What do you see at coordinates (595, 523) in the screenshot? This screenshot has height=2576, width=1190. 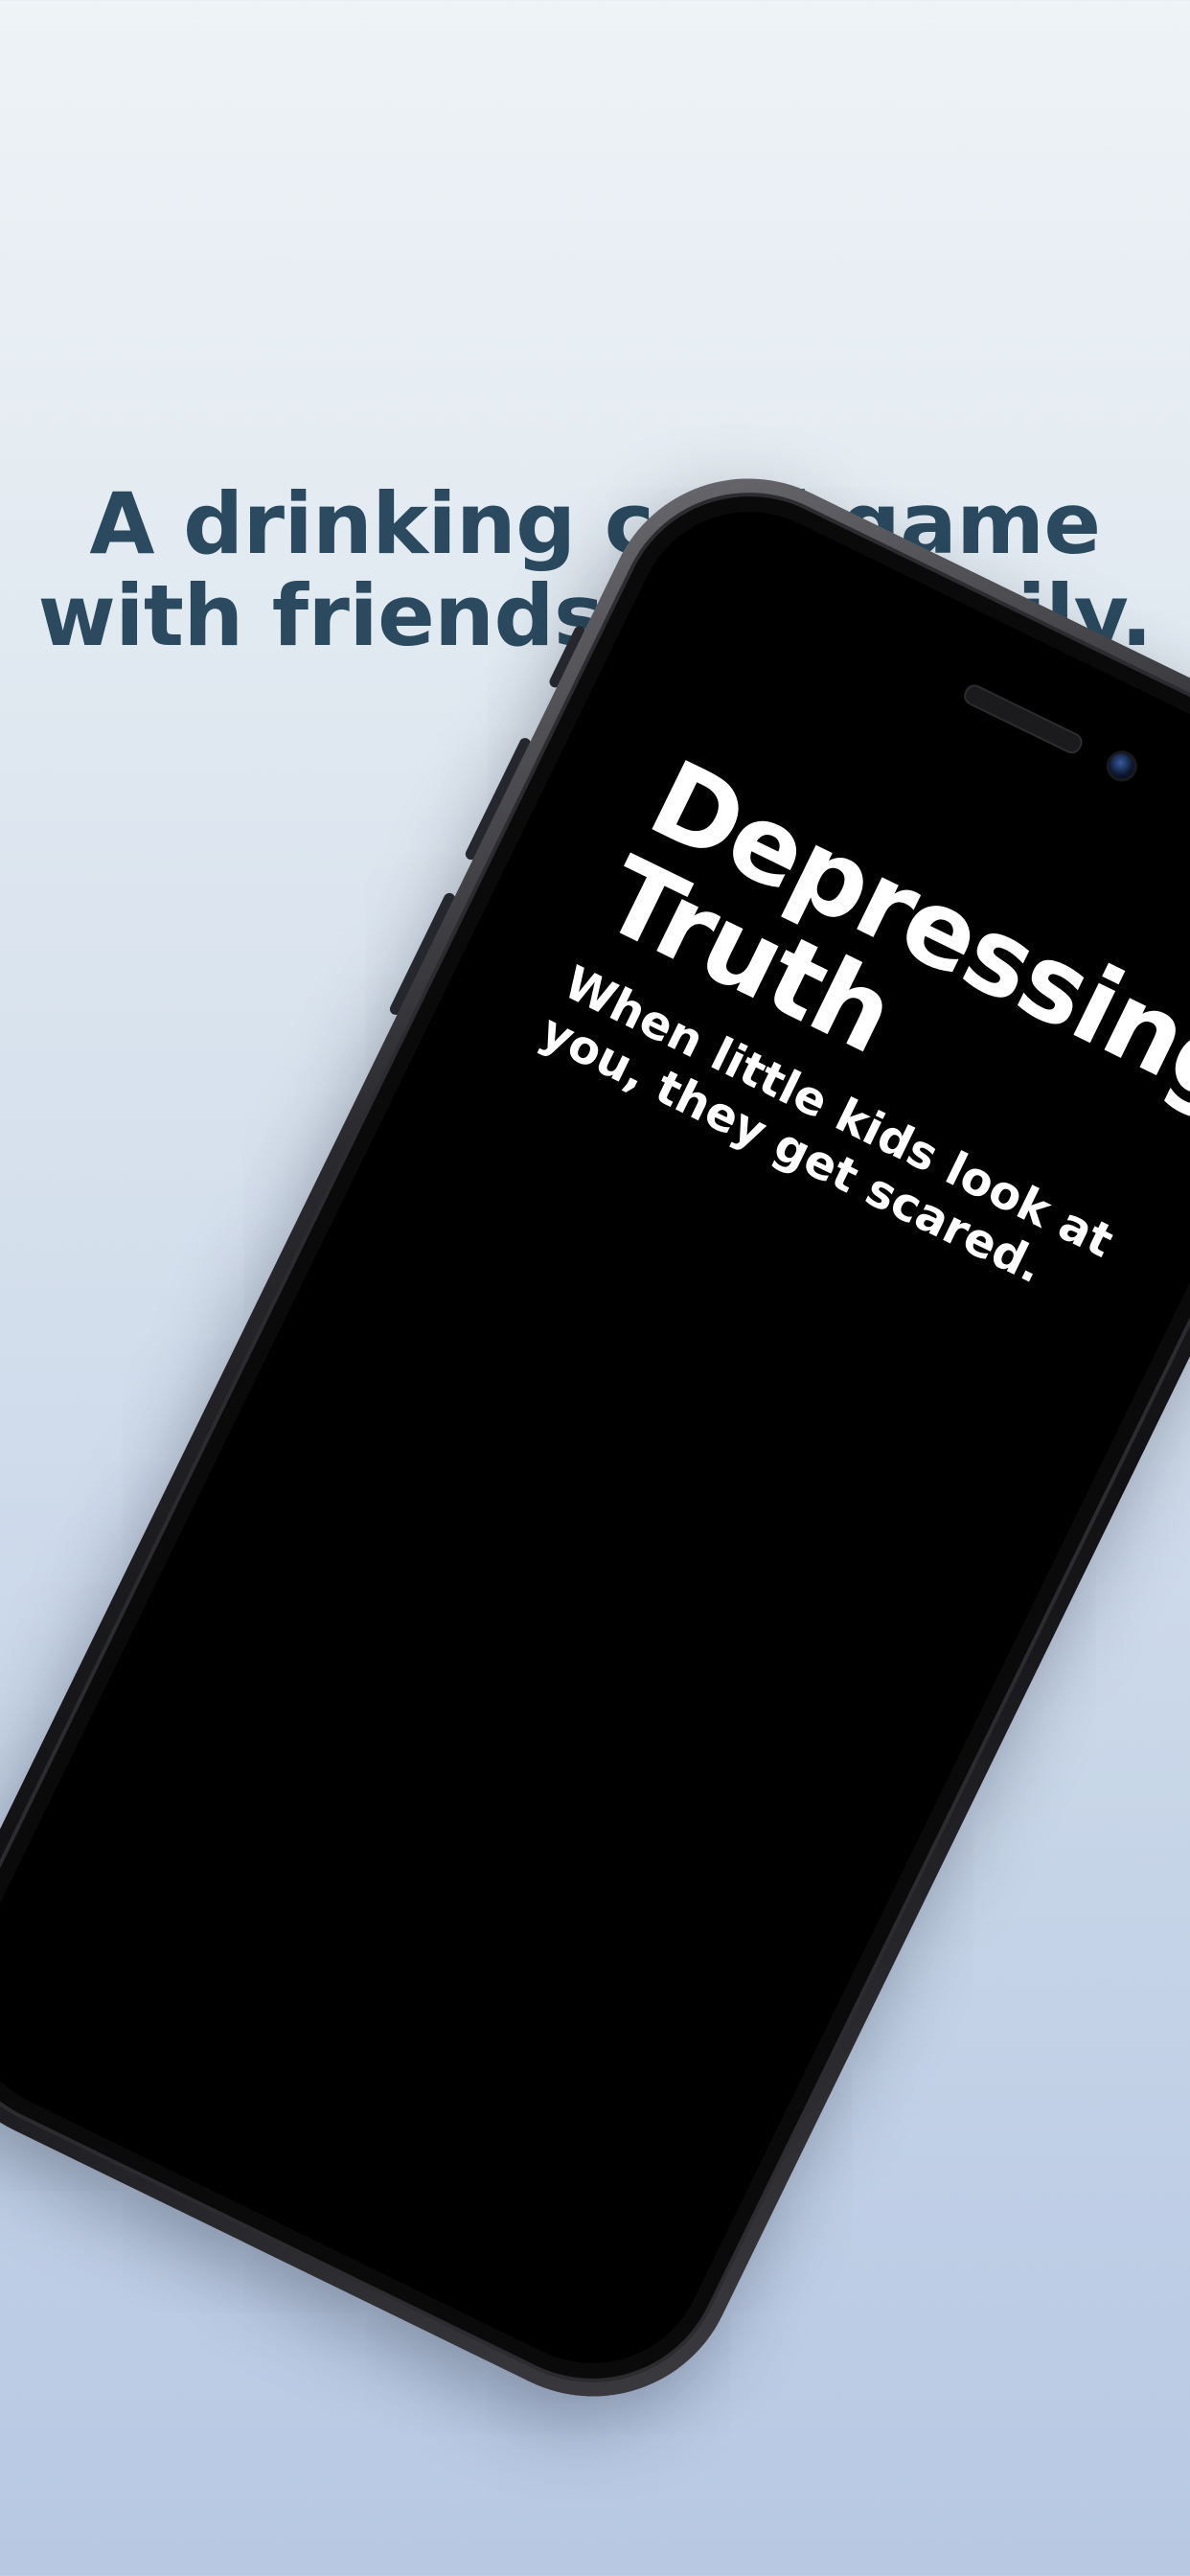 I see `headline-line-1: A drinking card game` at bounding box center [595, 523].